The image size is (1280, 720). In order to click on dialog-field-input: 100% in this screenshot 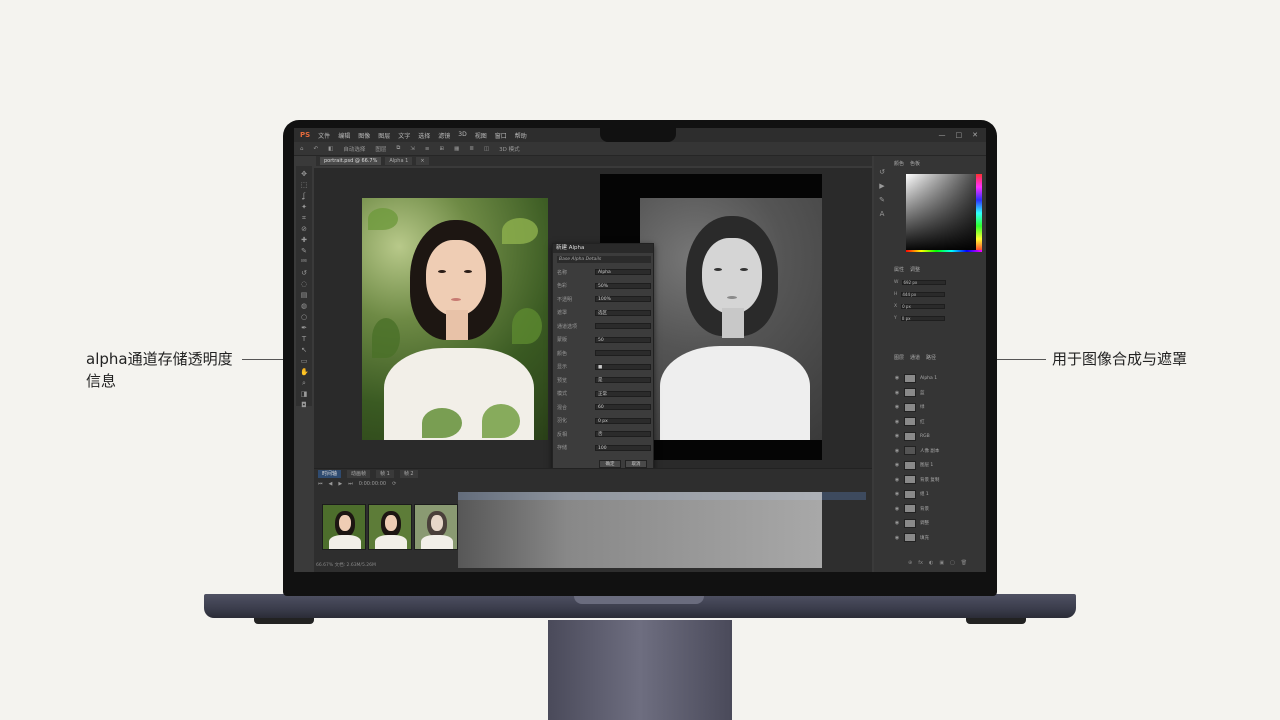, I will do `click(623, 299)`.